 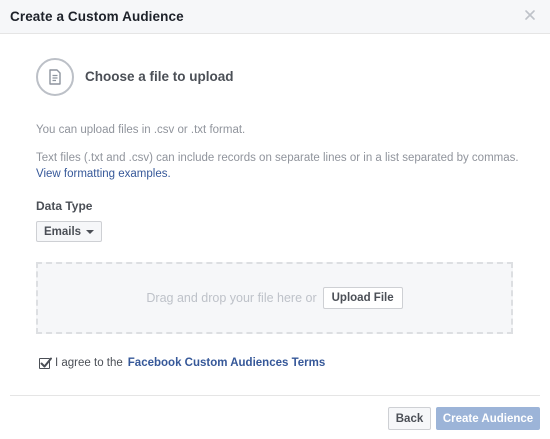 What do you see at coordinates (226, 363) in the screenshot?
I see `terms-link: Facebook Custom Audiences Terms` at bounding box center [226, 363].